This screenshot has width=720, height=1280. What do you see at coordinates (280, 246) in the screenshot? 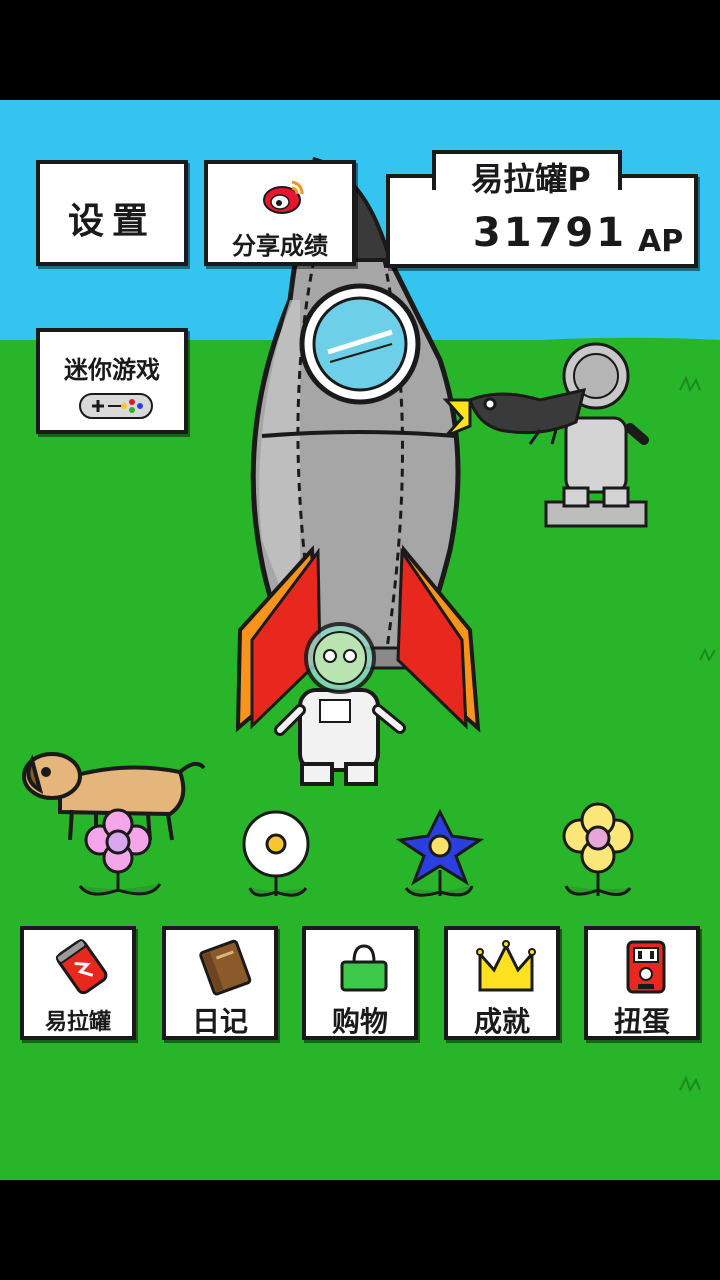
I see `share-score-label: 分享成绩` at bounding box center [280, 246].